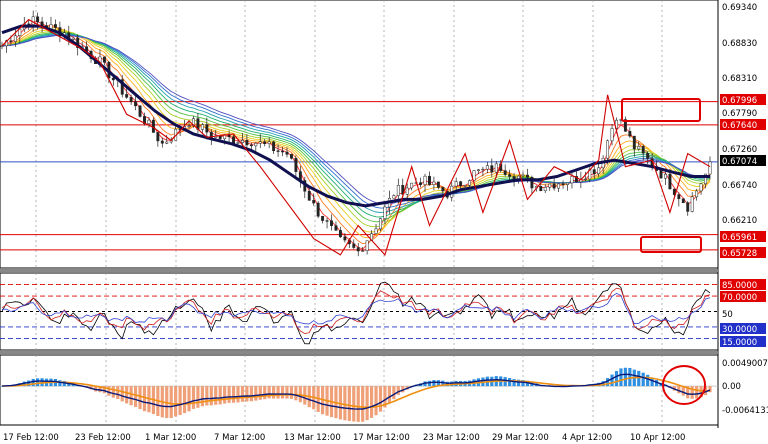 This screenshot has height=444, width=768. Describe the element at coordinates (587, 438) in the screenshot. I see `time-label: 4 Apr 12:00` at that location.